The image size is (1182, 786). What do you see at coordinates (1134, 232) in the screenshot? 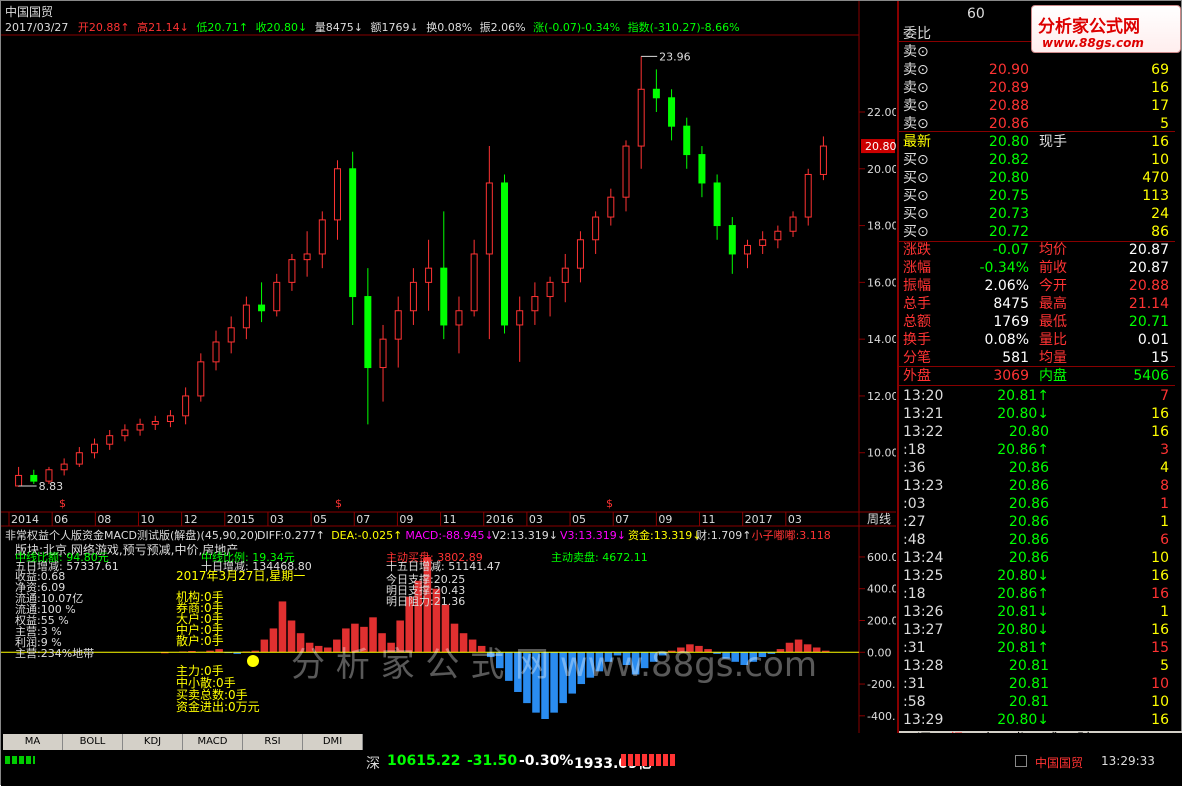
I see `buy-volume: 86` at bounding box center [1134, 232].